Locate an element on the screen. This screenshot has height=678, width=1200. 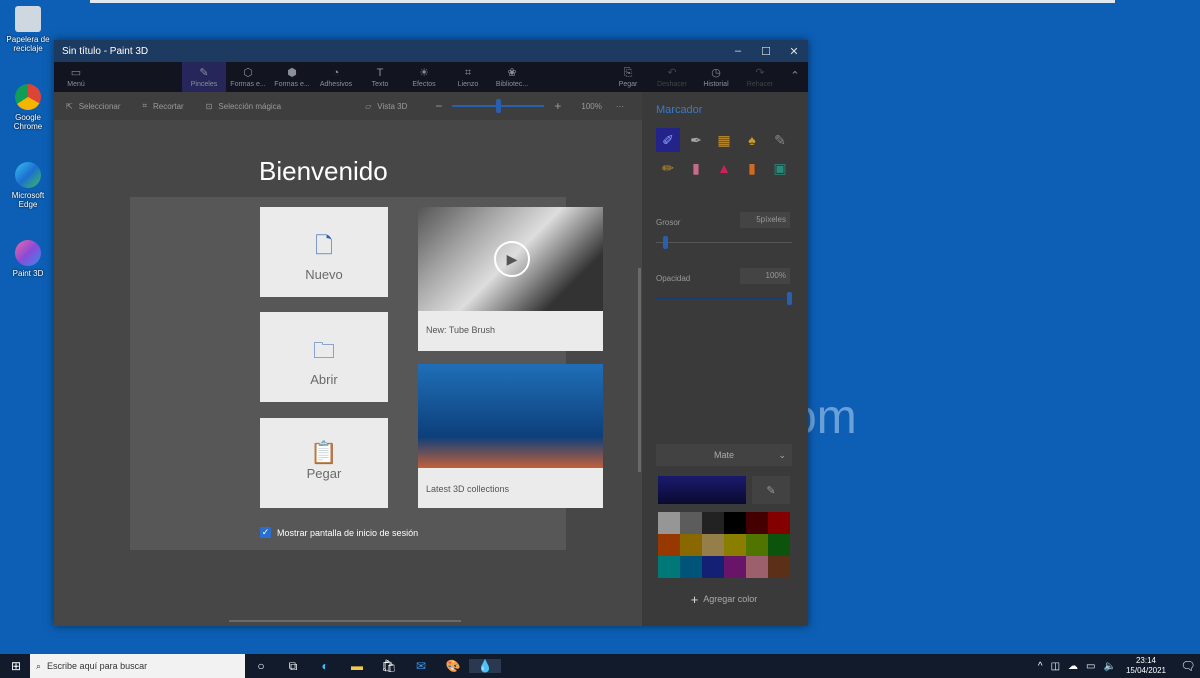
desktop-icon-edge: Microsoft Edge is located at coordinates (28, 185).